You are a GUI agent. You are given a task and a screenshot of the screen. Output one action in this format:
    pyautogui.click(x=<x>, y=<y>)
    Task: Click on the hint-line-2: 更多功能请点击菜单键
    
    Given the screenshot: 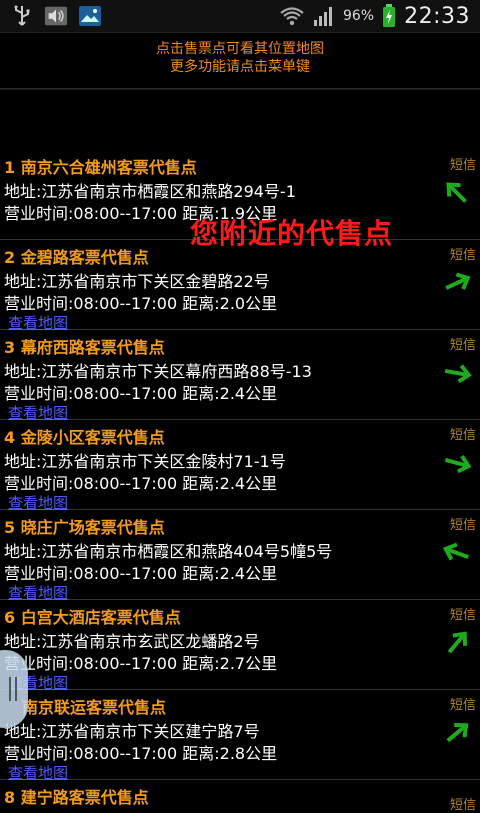 What is the action you would take?
    pyautogui.click(x=240, y=67)
    